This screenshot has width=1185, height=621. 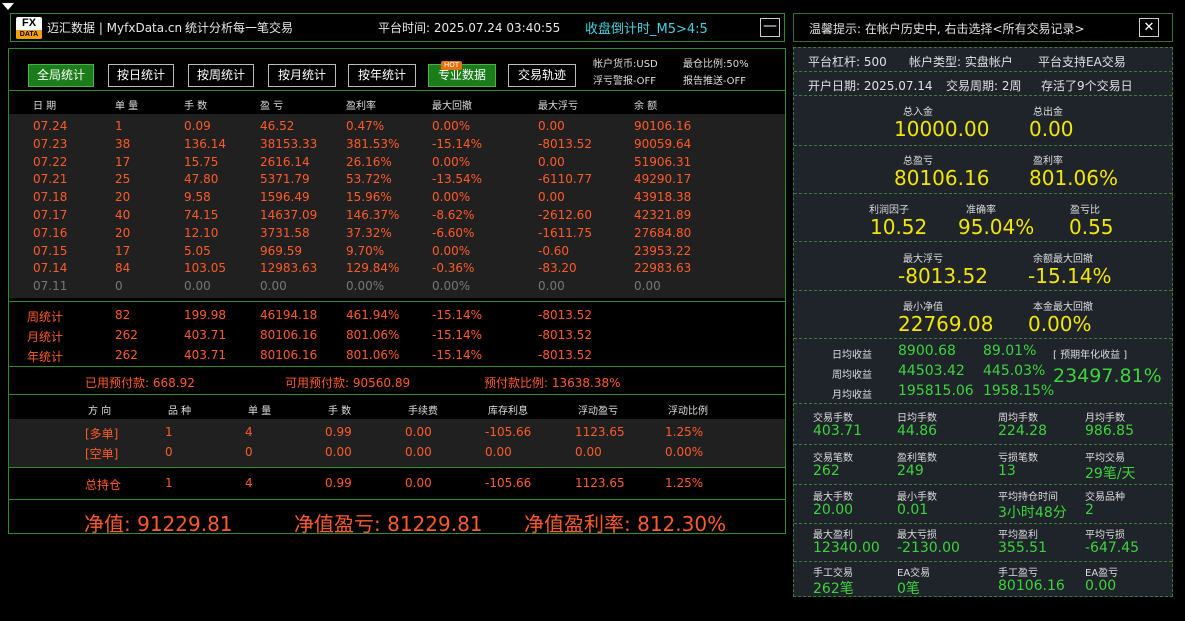 What do you see at coordinates (126, 335) in the screenshot?
I see `table-cell: 262` at bounding box center [126, 335].